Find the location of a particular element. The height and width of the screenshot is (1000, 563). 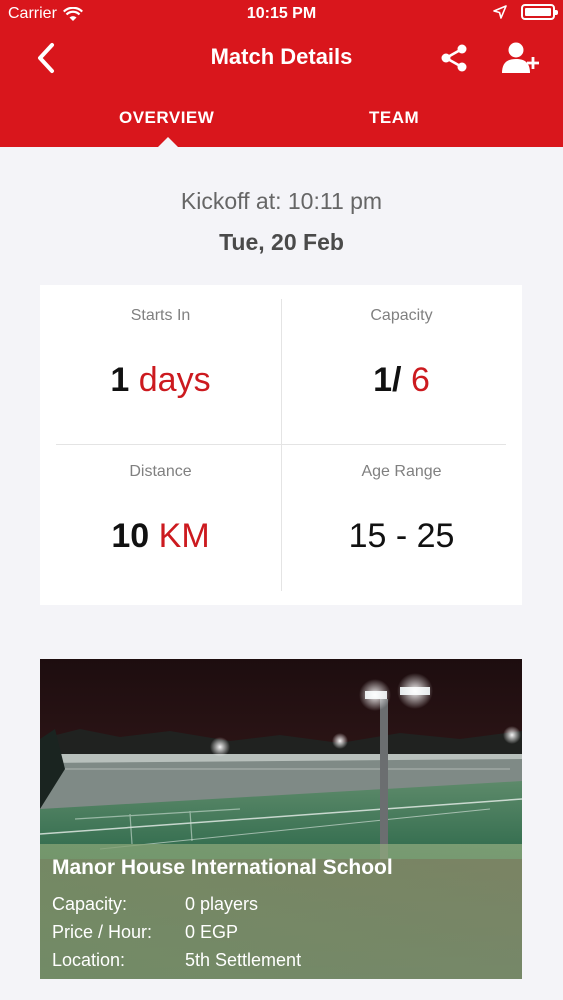

nav-bar: Match Details is located at coordinates (281, 58).